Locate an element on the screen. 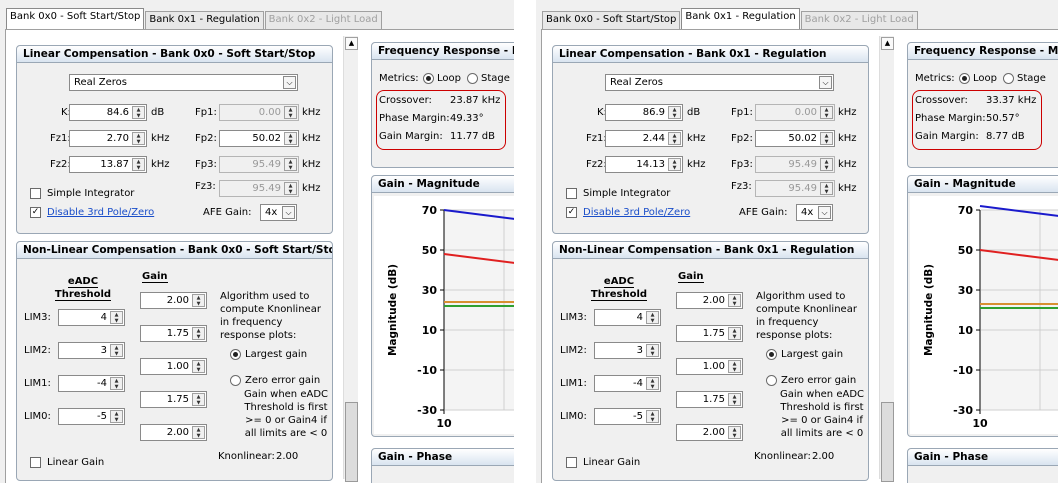 The image size is (1058, 483). fz2-stepper: 14.13 ▲ ▼ is located at coordinates (644, 164).